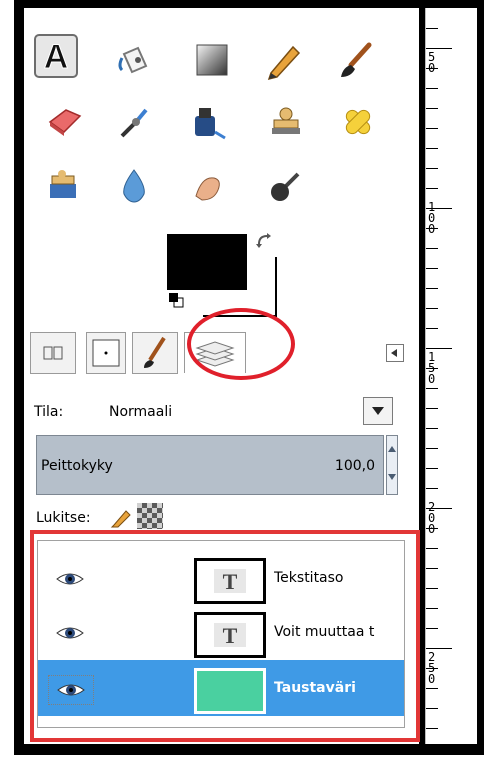  What do you see at coordinates (241, 344) in the screenshot?
I see `highlight-circle` at bounding box center [241, 344].